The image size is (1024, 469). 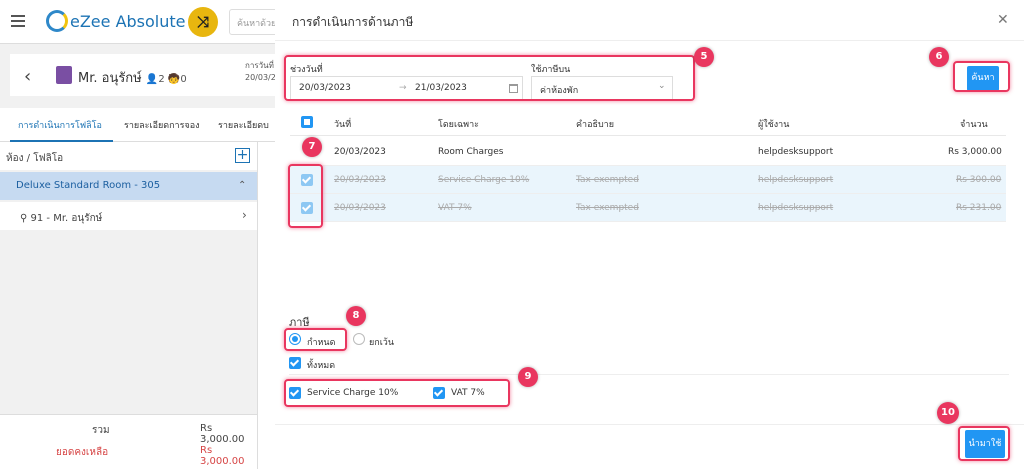 I want to click on balance-label: ยอดคงเหลือ, so click(x=82, y=452).